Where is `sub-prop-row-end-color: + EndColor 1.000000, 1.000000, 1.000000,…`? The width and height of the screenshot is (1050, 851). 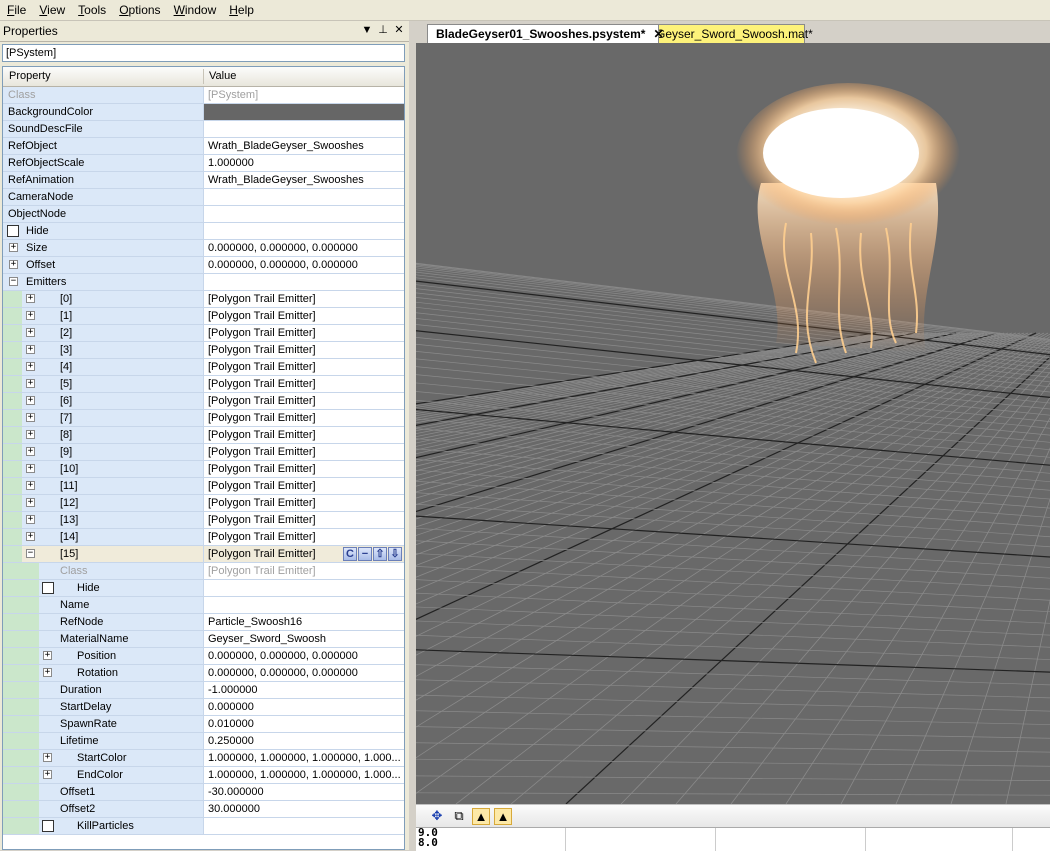 sub-prop-row-end-color: + EndColor 1.000000, 1.000000, 1.000000,… is located at coordinates (203, 775).